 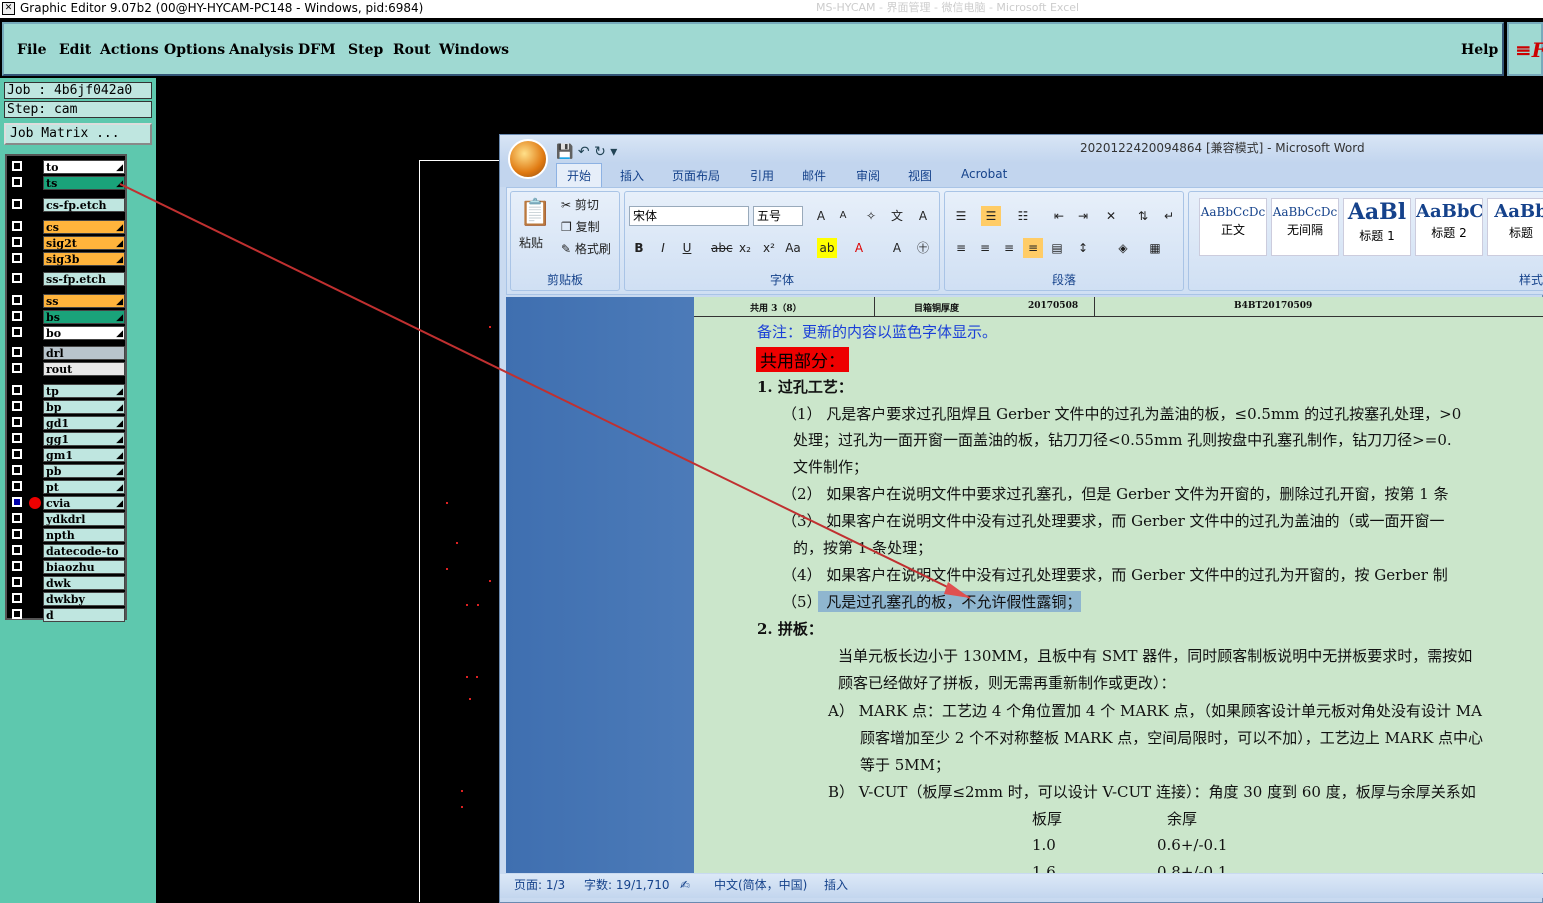 I want to click on style-heading-2: AaBbC 标题 2, so click(x=1449, y=227).